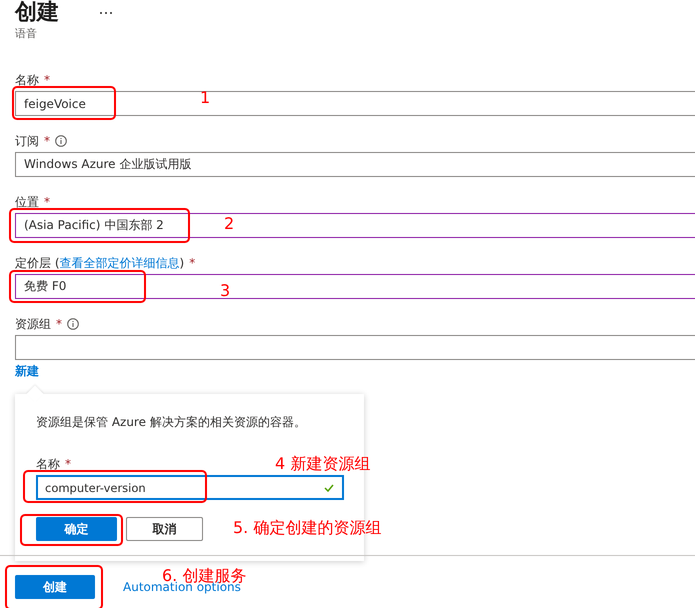 The width and height of the screenshot is (695, 608). What do you see at coordinates (205, 98) in the screenshot?
I see `annotation-number: 1` at bounding box center [205, 98].